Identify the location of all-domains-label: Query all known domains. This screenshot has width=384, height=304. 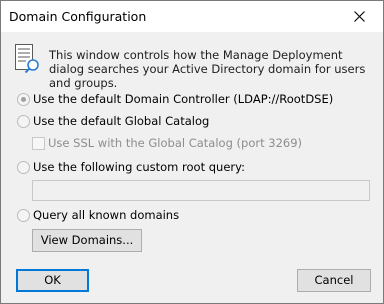
(106, 215).